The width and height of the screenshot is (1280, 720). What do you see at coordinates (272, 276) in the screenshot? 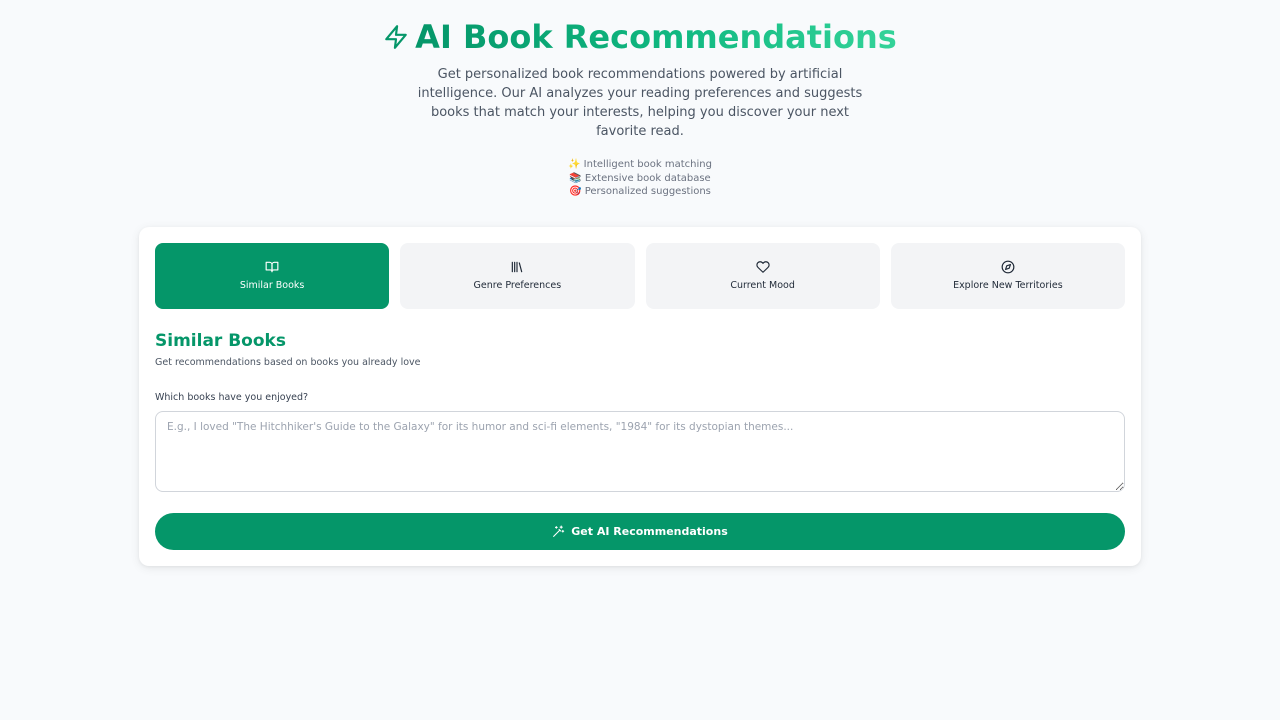
I see `tab-similar-books: Similar Books` at bounding box center [272, 276].